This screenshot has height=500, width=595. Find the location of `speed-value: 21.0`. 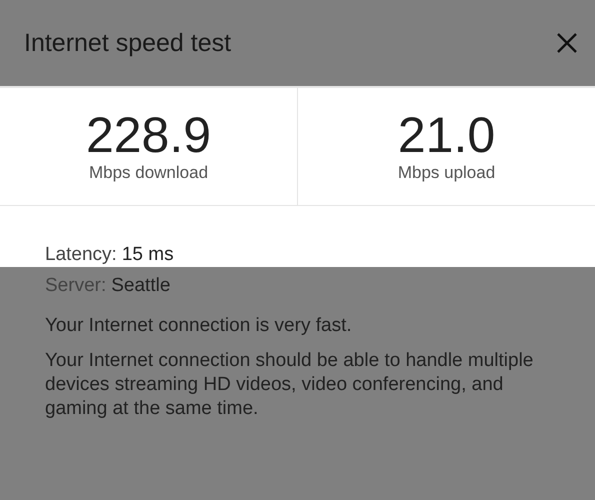

speed-value: 21.0 is located at coordinates (447, 135).